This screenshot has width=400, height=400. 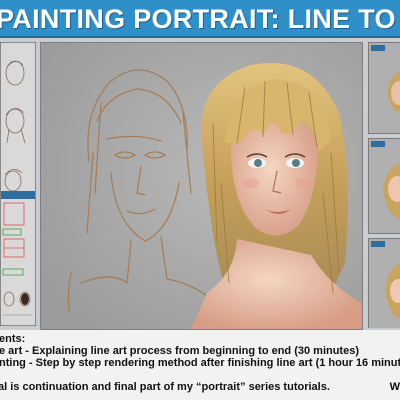 I want to click on header-banner: PAINTING PORTRAIT: LINE TO COLOR, so click(x=200, y=19).